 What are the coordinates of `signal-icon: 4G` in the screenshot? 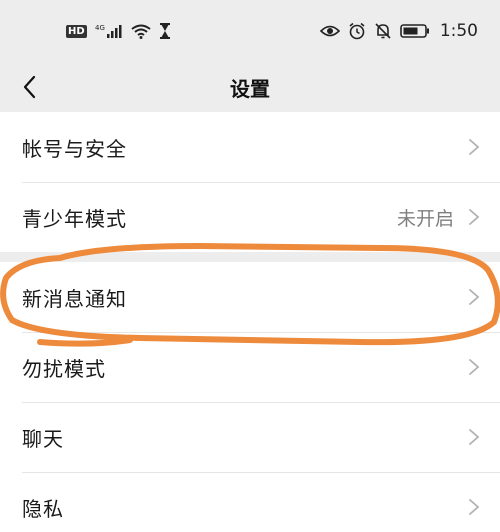 It's located at (109, 31).